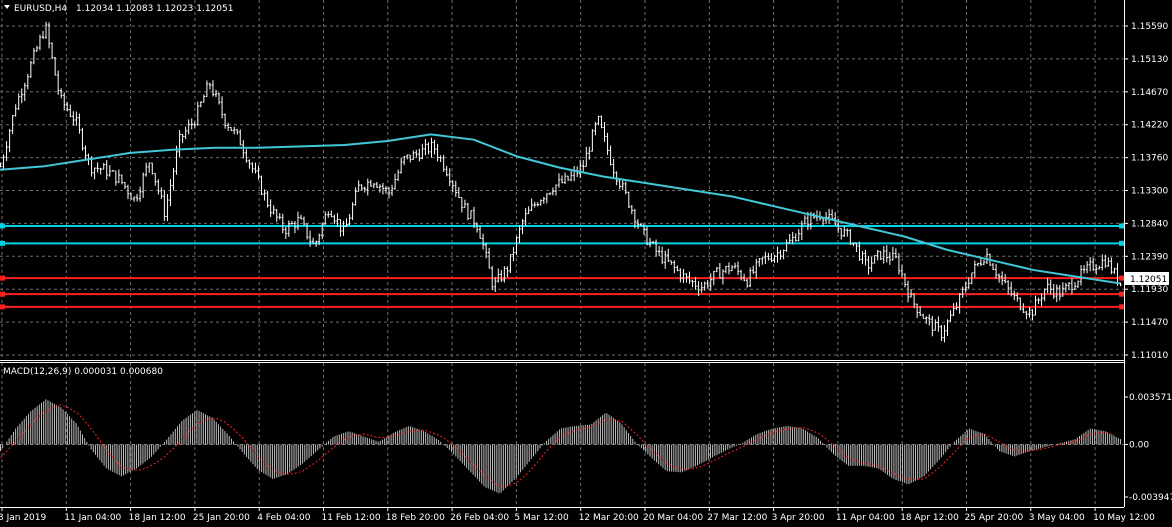 This screenshot has height=527, width=1172. What do you see at coordinates (1149, 60) in the screenshot?
I see `price-tick-label: 1.15130` at bounding box center [1149, 60].